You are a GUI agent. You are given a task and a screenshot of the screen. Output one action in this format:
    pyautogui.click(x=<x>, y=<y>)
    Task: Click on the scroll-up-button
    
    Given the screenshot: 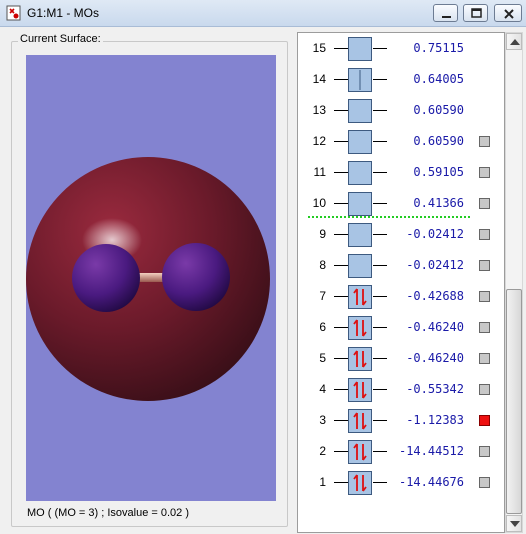 What is the action you would take?
    pyautogui.click(x=514, y=41)
    